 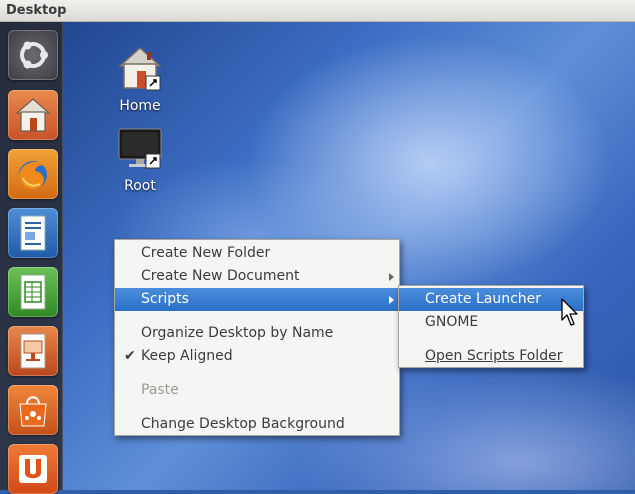 I want to click on firefox-icon, so click(x=33, y=175).